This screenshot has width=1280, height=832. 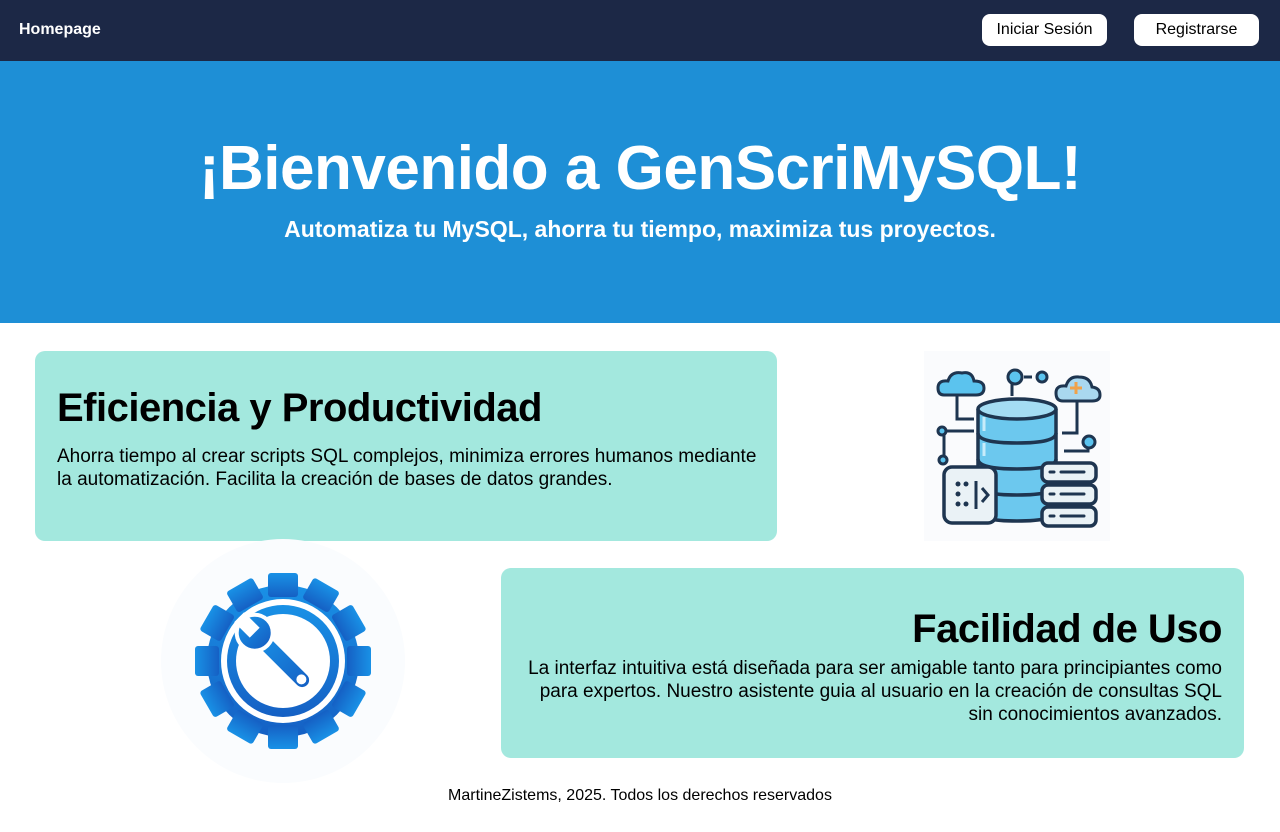 I want to click on hero-title: ¡Bienvenido a GenScriMySQL!, so click(x=640, y=168).